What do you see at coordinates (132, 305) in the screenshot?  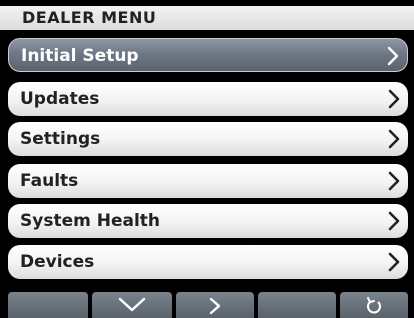 I see `softkey-down` at bounding box center [132, 305].